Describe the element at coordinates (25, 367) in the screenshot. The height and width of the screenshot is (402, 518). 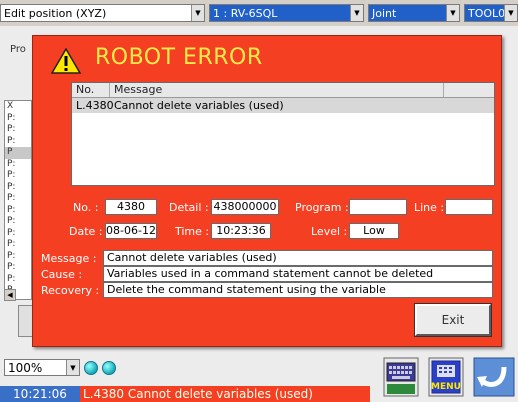
I see `zoom-value: 100%` at that location.